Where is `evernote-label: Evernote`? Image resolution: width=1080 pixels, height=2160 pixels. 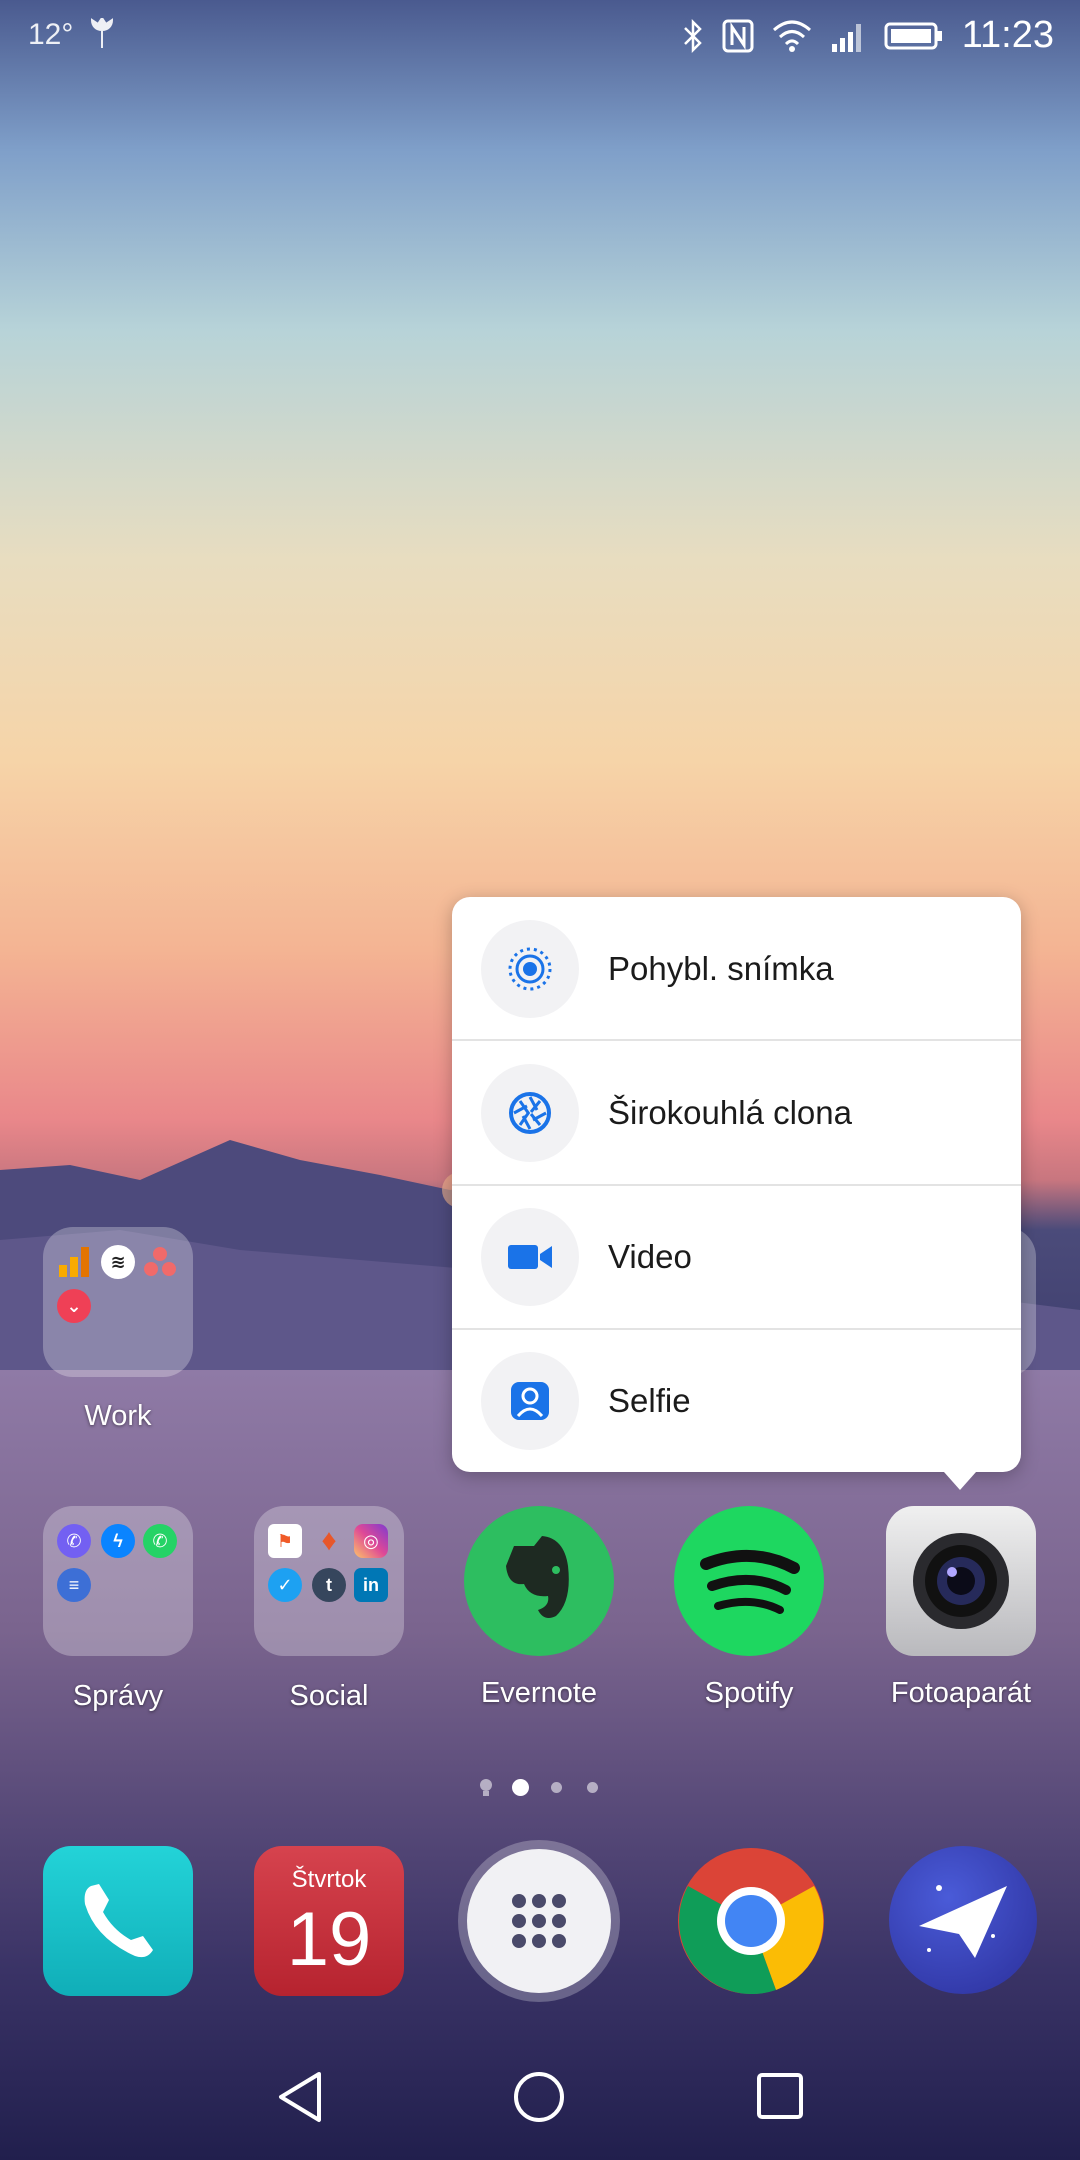 evernote-label: Evernote is located at coordinates (539, 1693).